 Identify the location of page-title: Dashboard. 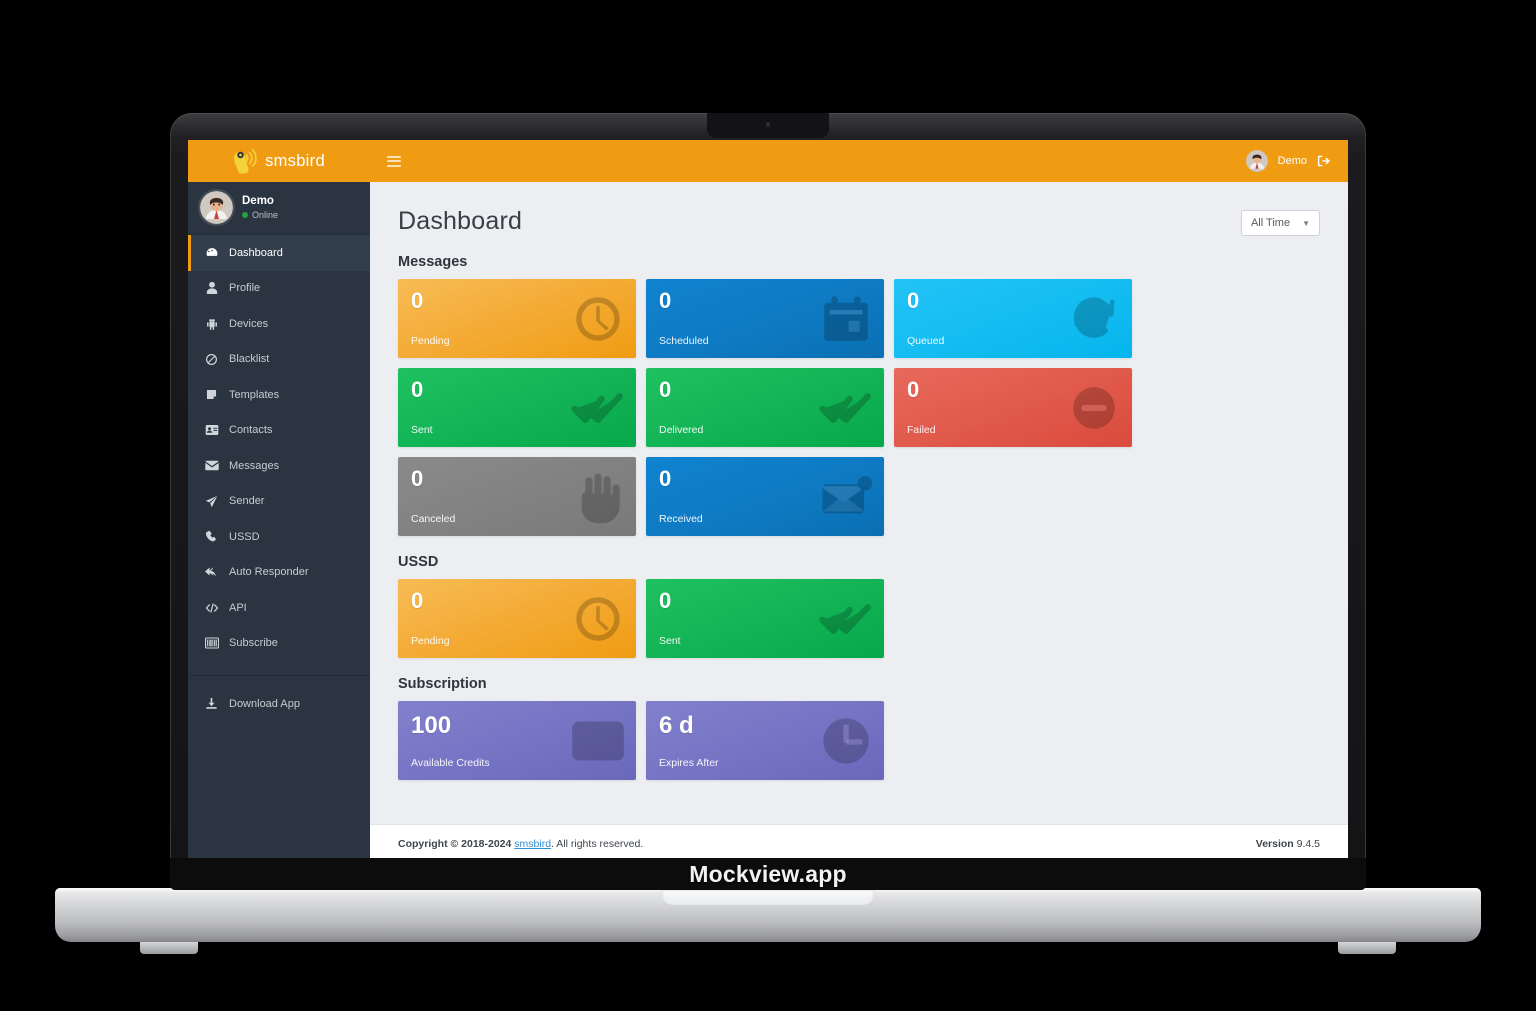
(460, 220).